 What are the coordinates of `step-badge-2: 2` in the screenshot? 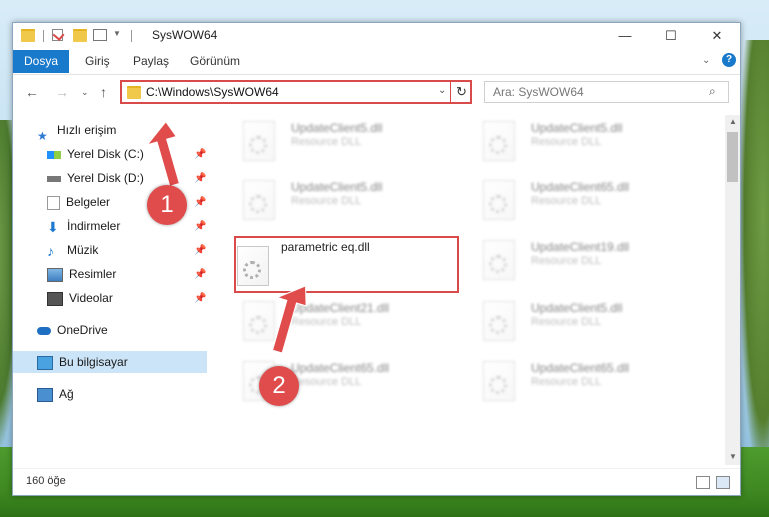 It's located at (279, 386).